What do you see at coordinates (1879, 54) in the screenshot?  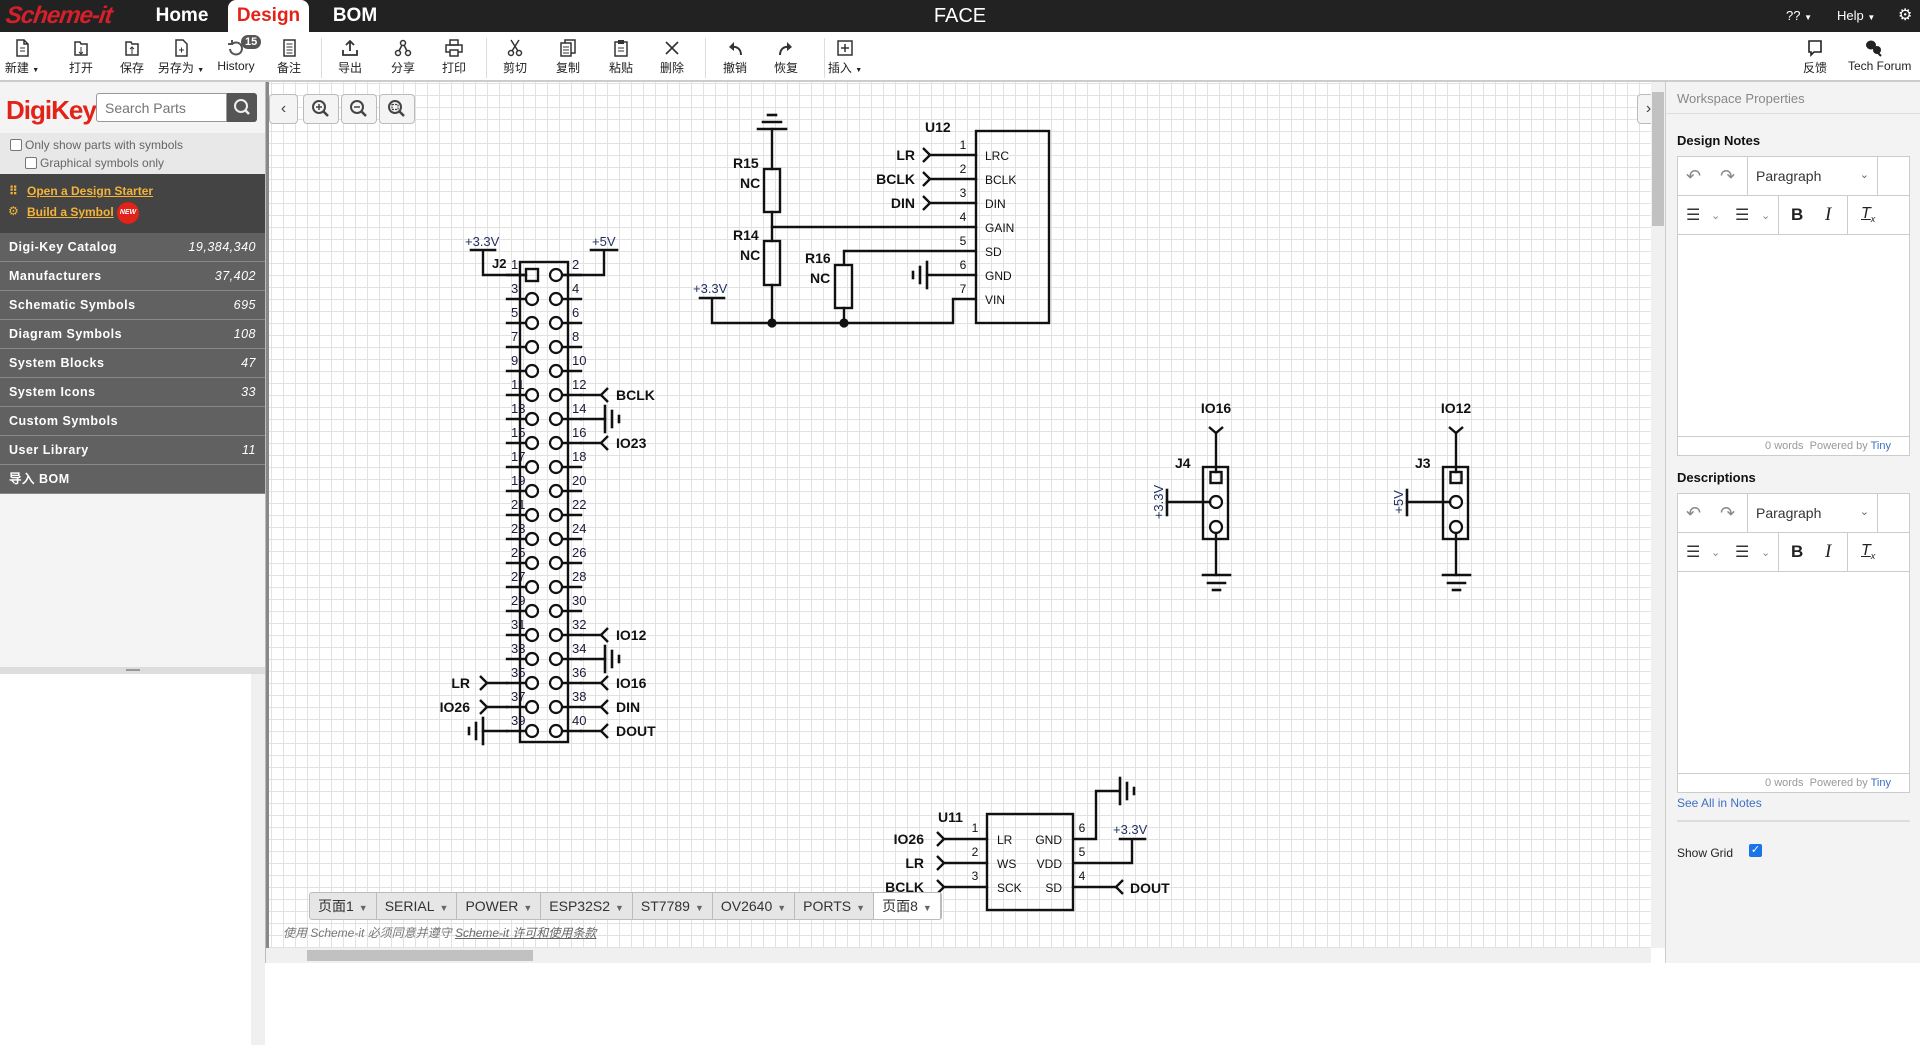 I see `forum-button: Tech Forum` at bounding box center [1879, 54].